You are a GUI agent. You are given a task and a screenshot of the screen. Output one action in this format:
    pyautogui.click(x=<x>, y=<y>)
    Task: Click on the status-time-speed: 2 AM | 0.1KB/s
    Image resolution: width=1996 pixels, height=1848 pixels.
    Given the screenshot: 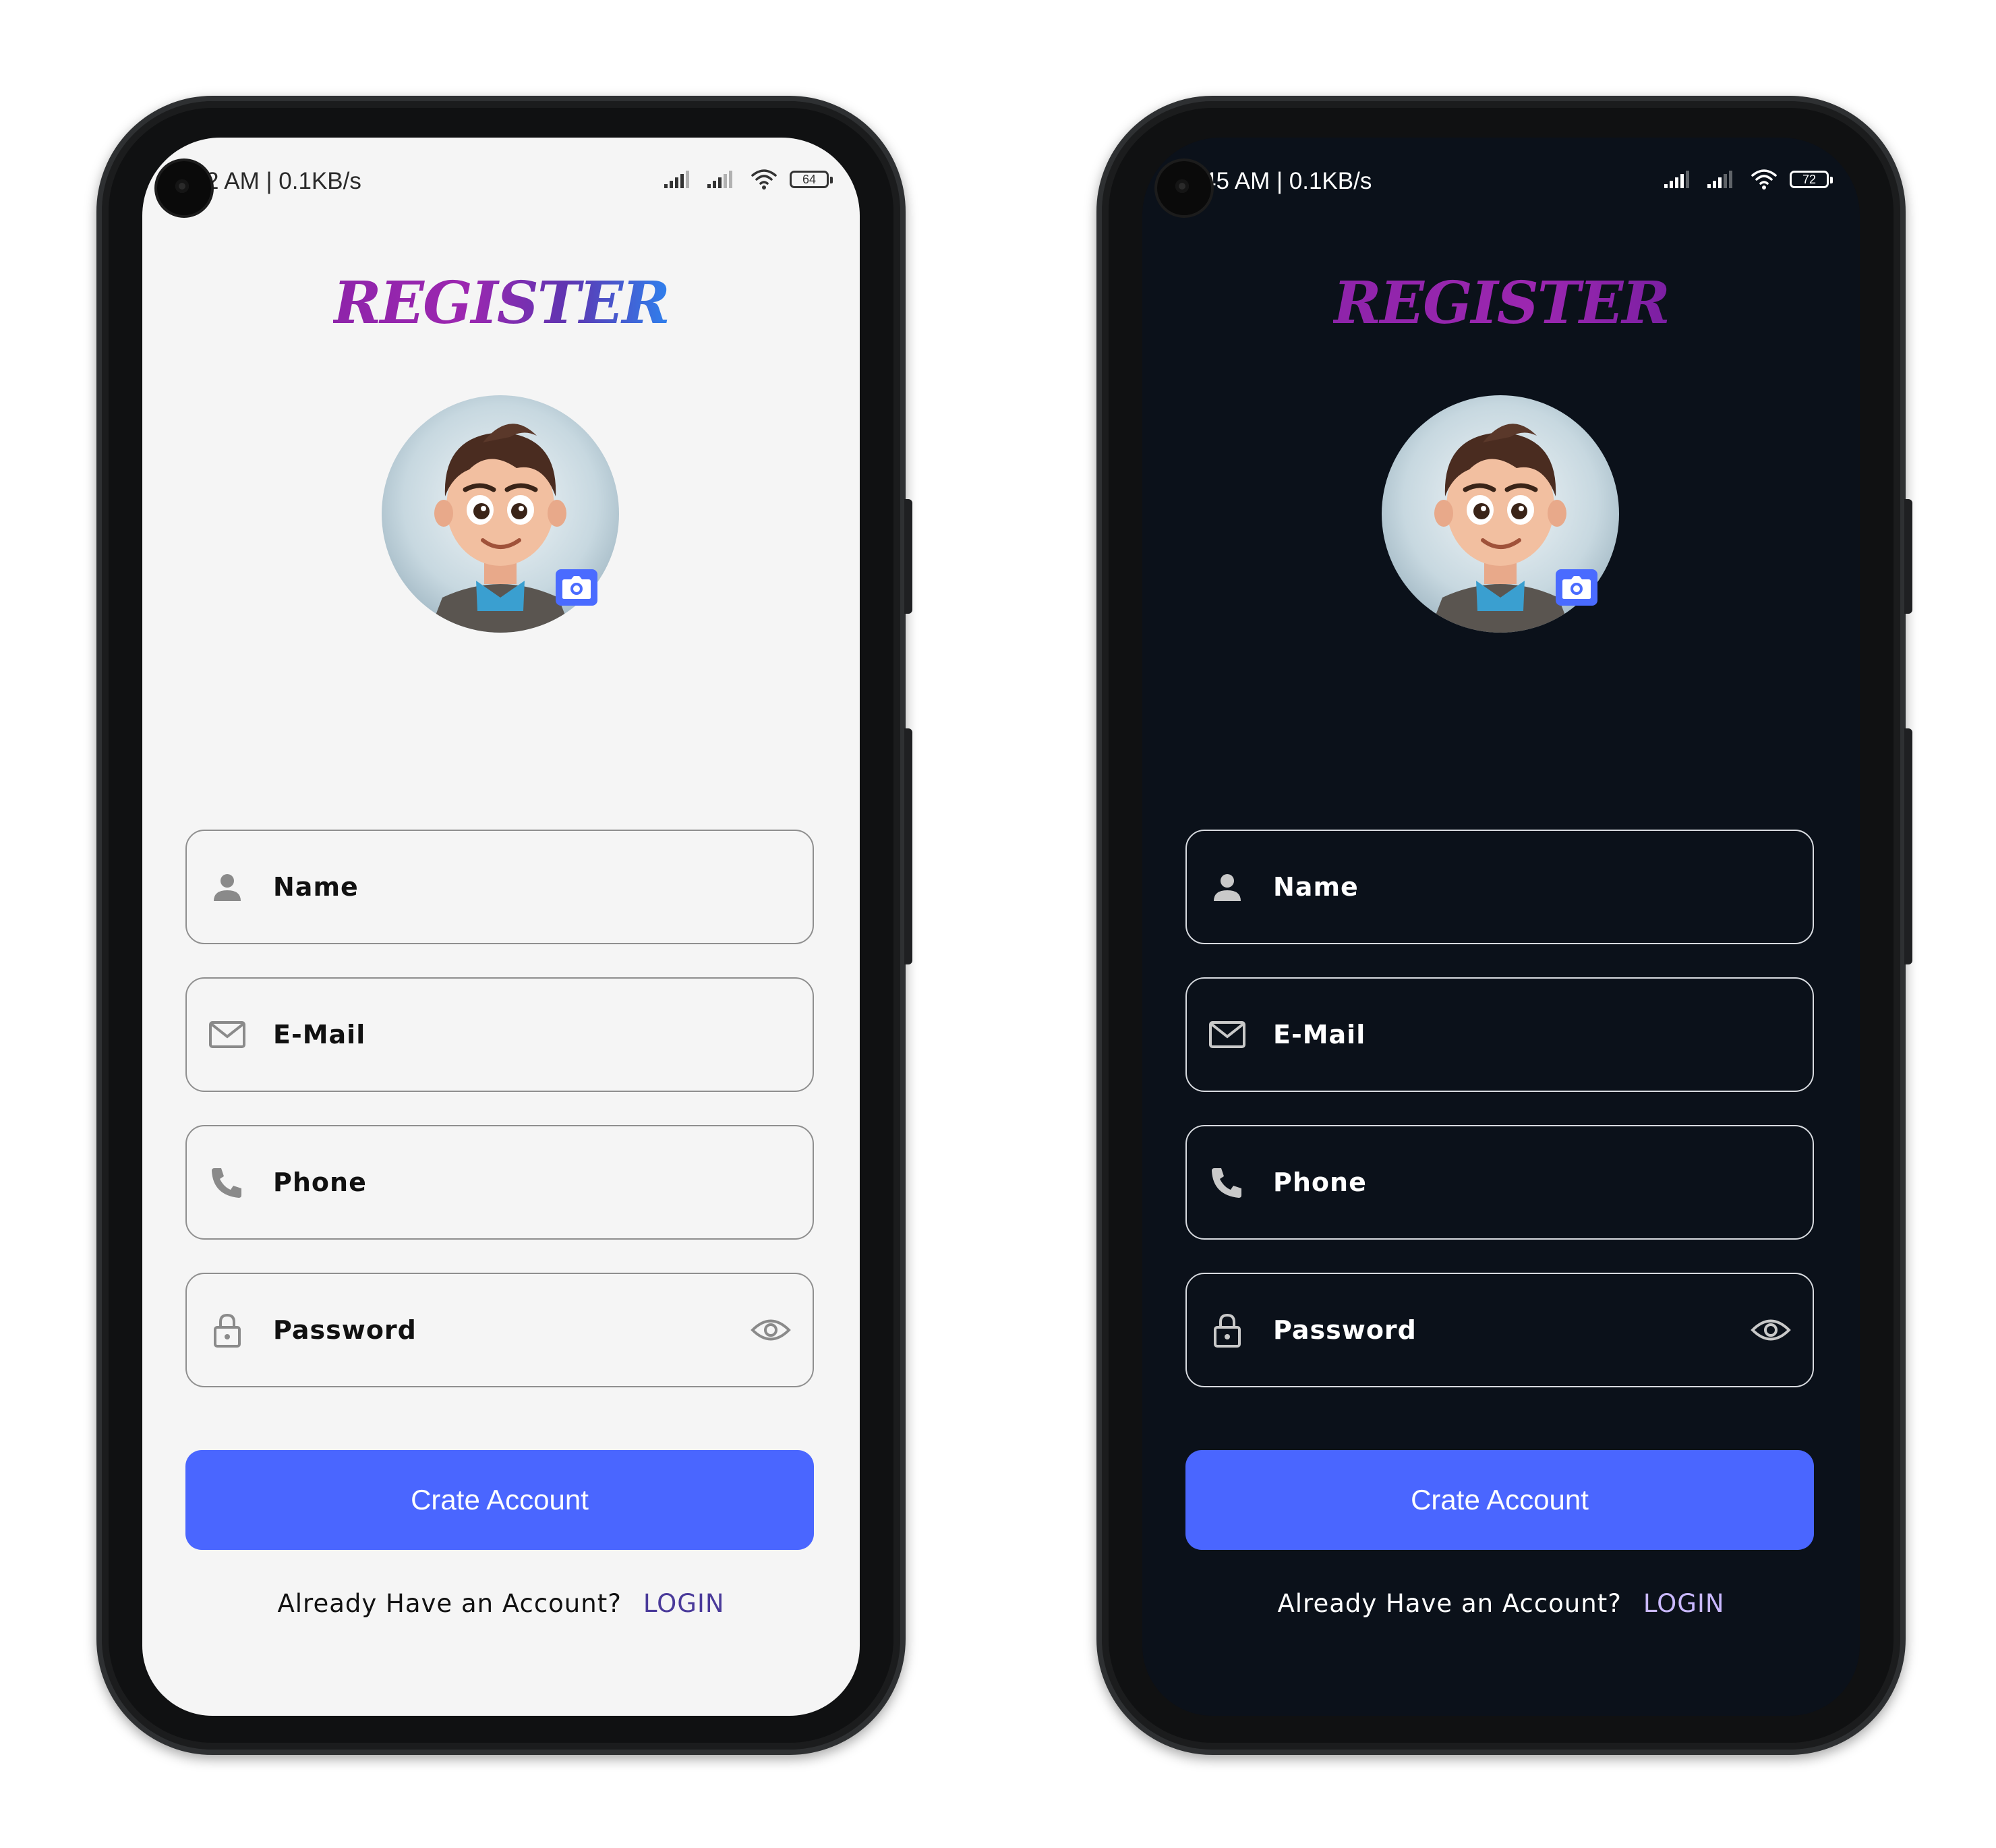 What is the action you would take?
    pyautogui.click(x=283, y=181)
    